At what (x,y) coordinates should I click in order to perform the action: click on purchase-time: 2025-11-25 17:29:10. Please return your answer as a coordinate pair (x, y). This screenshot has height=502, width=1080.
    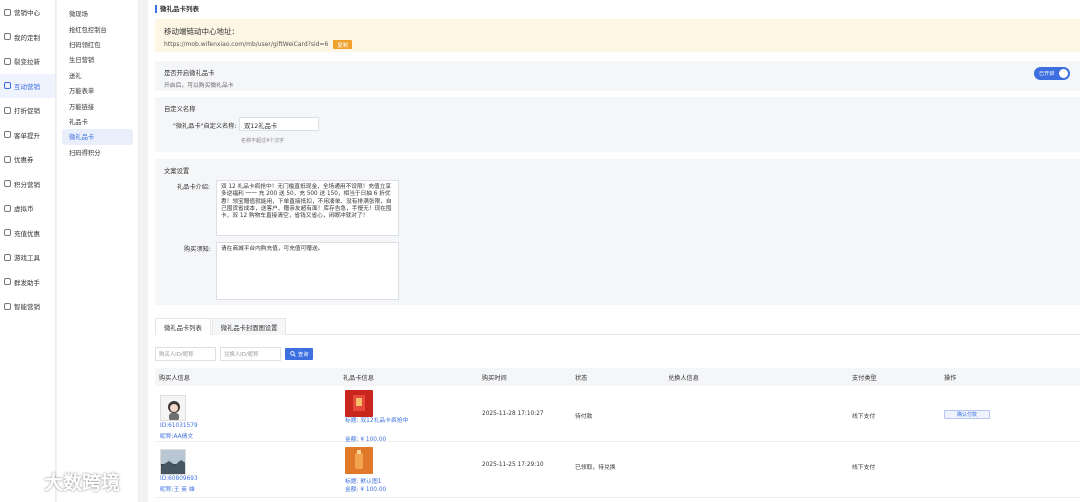
    Looking at the image, I should click on (513, 465).